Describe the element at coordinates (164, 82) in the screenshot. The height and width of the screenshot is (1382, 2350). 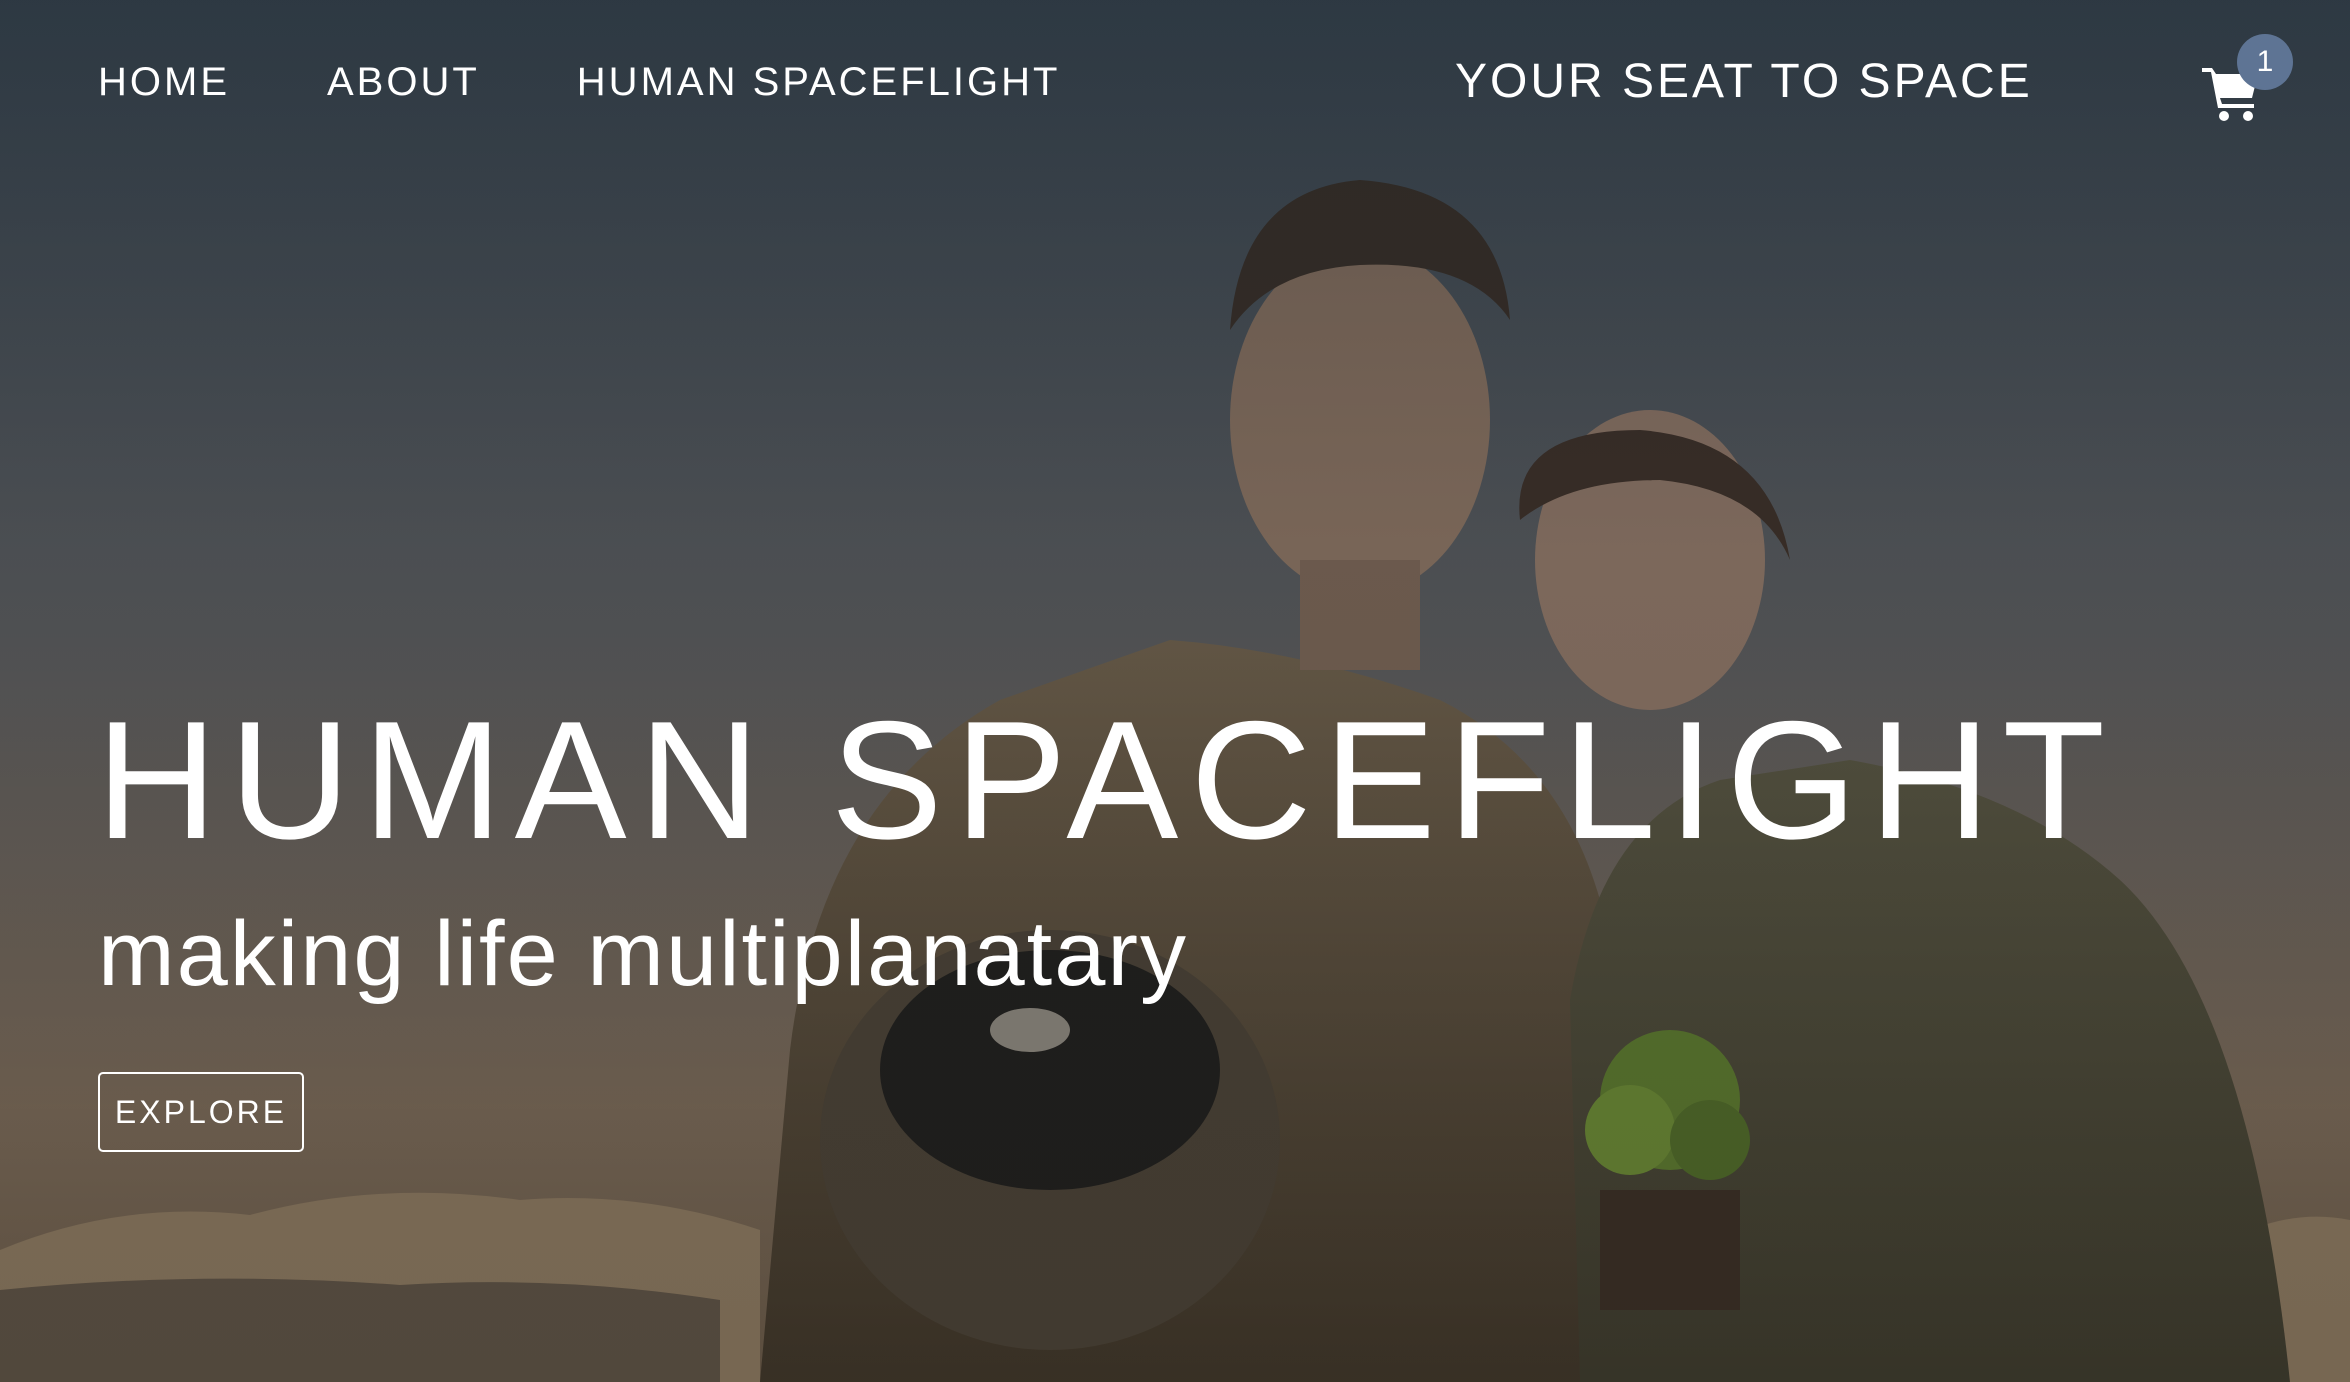
I see `nav-link-home: HOME` at that location.